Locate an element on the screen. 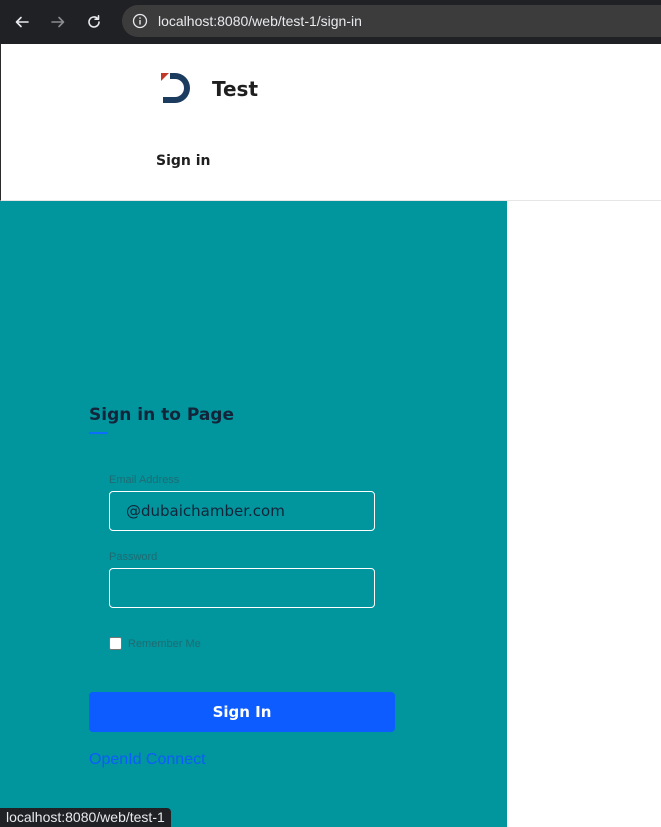 The height and width of the screenshot is (827, 661). sign-in-button: Sign In is located at coordinates (242, 712).